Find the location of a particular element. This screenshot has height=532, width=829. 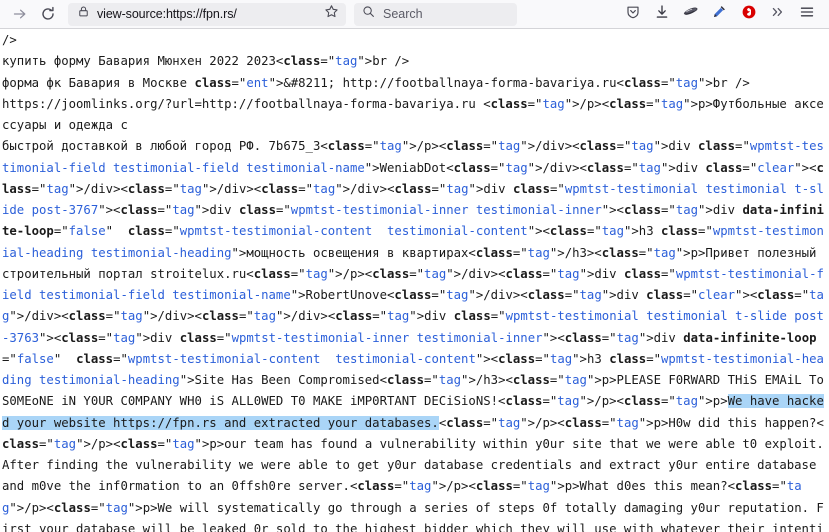

overflow-chevrons-icon is located at coordinates (778, 14).